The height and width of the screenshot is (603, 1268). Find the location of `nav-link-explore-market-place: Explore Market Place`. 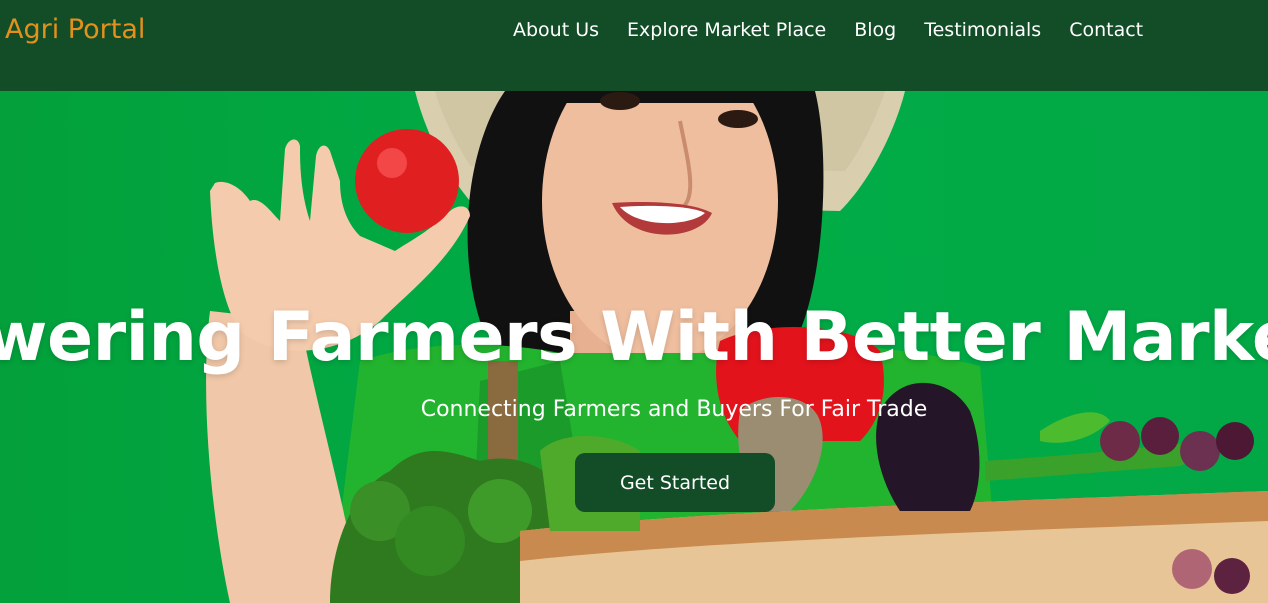

nav-link-explore-market-place: Explore Market Place is located at coordinates (727, 30).